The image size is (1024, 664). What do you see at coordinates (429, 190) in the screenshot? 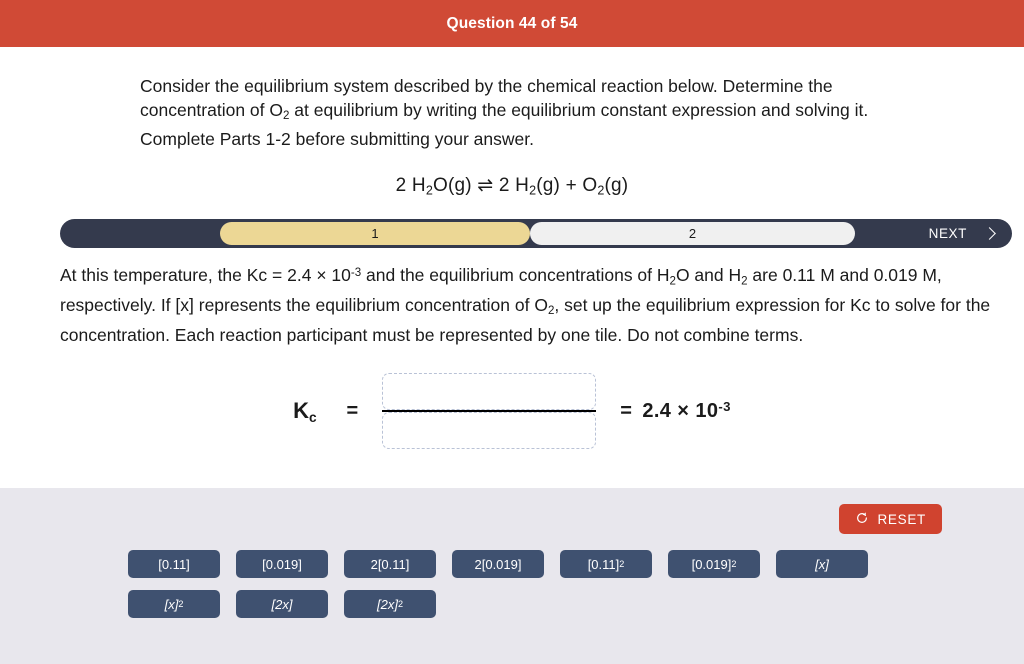
I see `equation-subscript-a: 2` at bounding box center [429, 190].